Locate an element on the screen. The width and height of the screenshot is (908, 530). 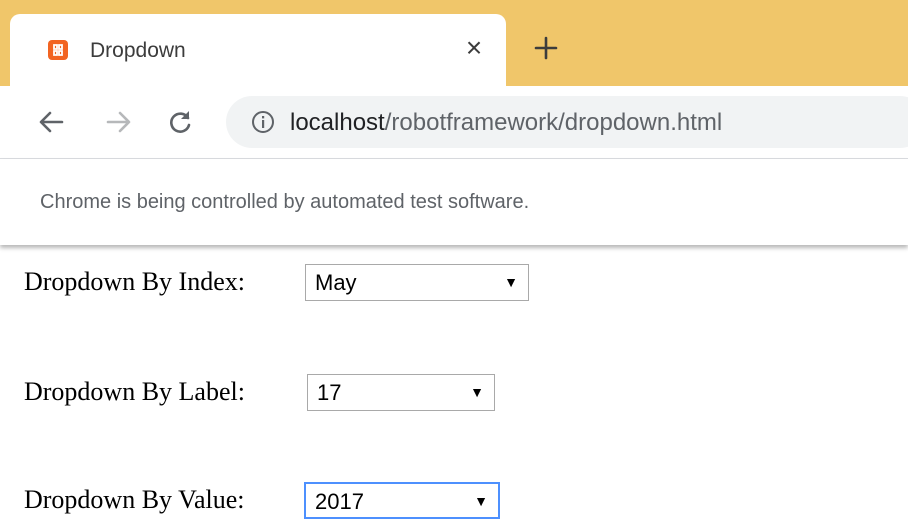
dropdown-index-value: May is located at coordinates (336, 282).